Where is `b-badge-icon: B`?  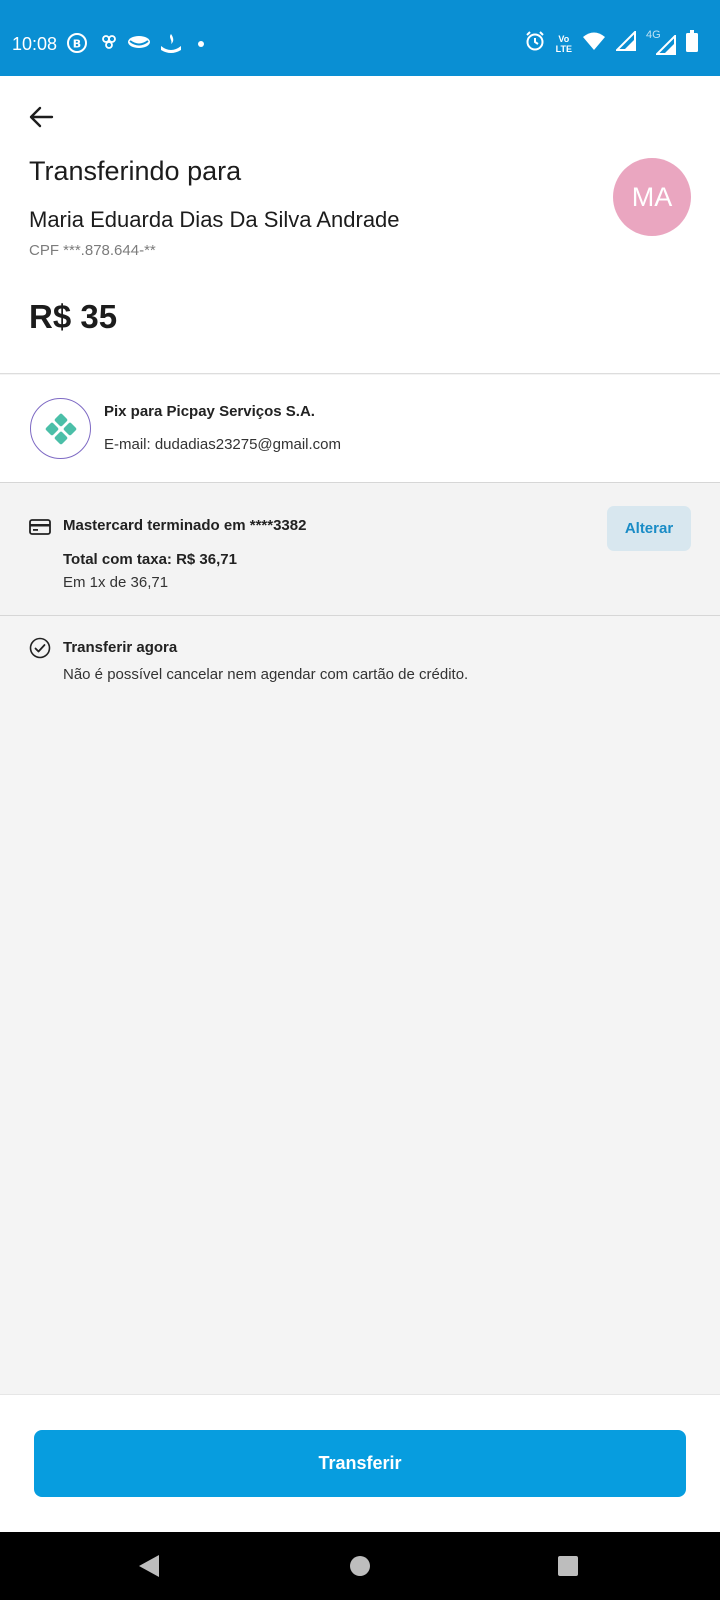 b-badge-icon: B is located at coordinates (78, 44).